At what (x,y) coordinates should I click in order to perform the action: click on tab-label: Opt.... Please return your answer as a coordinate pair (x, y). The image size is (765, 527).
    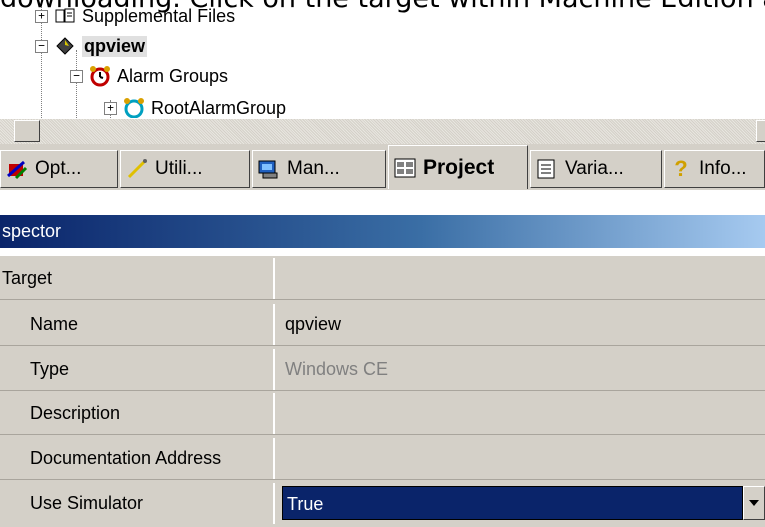
    Looking at the image, I should click on (58, 168).